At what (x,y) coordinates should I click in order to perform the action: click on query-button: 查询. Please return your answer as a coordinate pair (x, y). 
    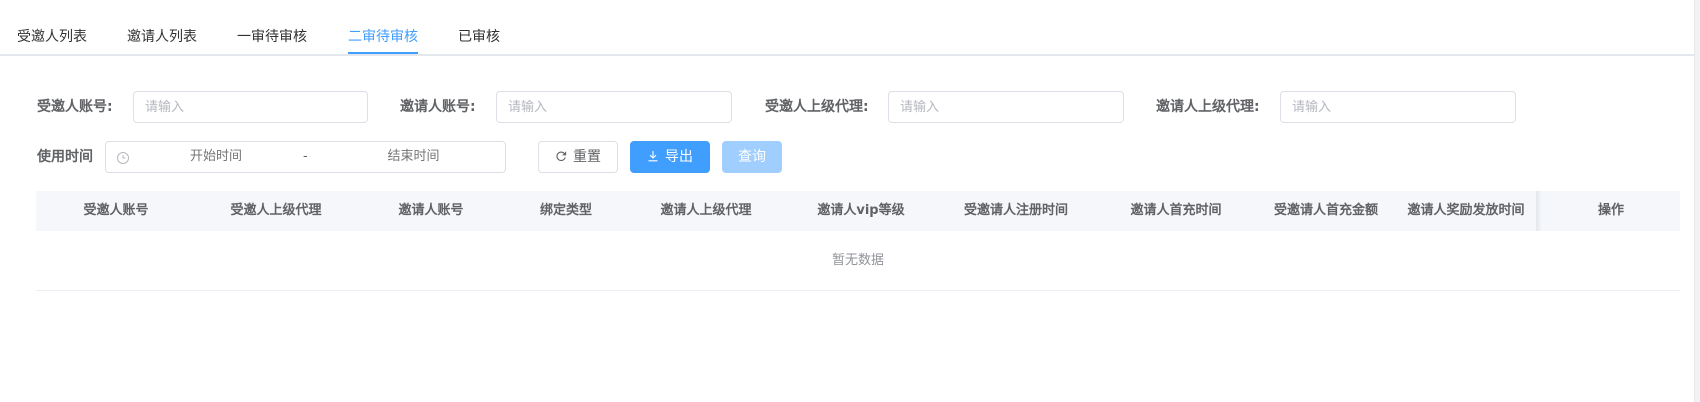
    Looking at the image, I should click on (752, 157).